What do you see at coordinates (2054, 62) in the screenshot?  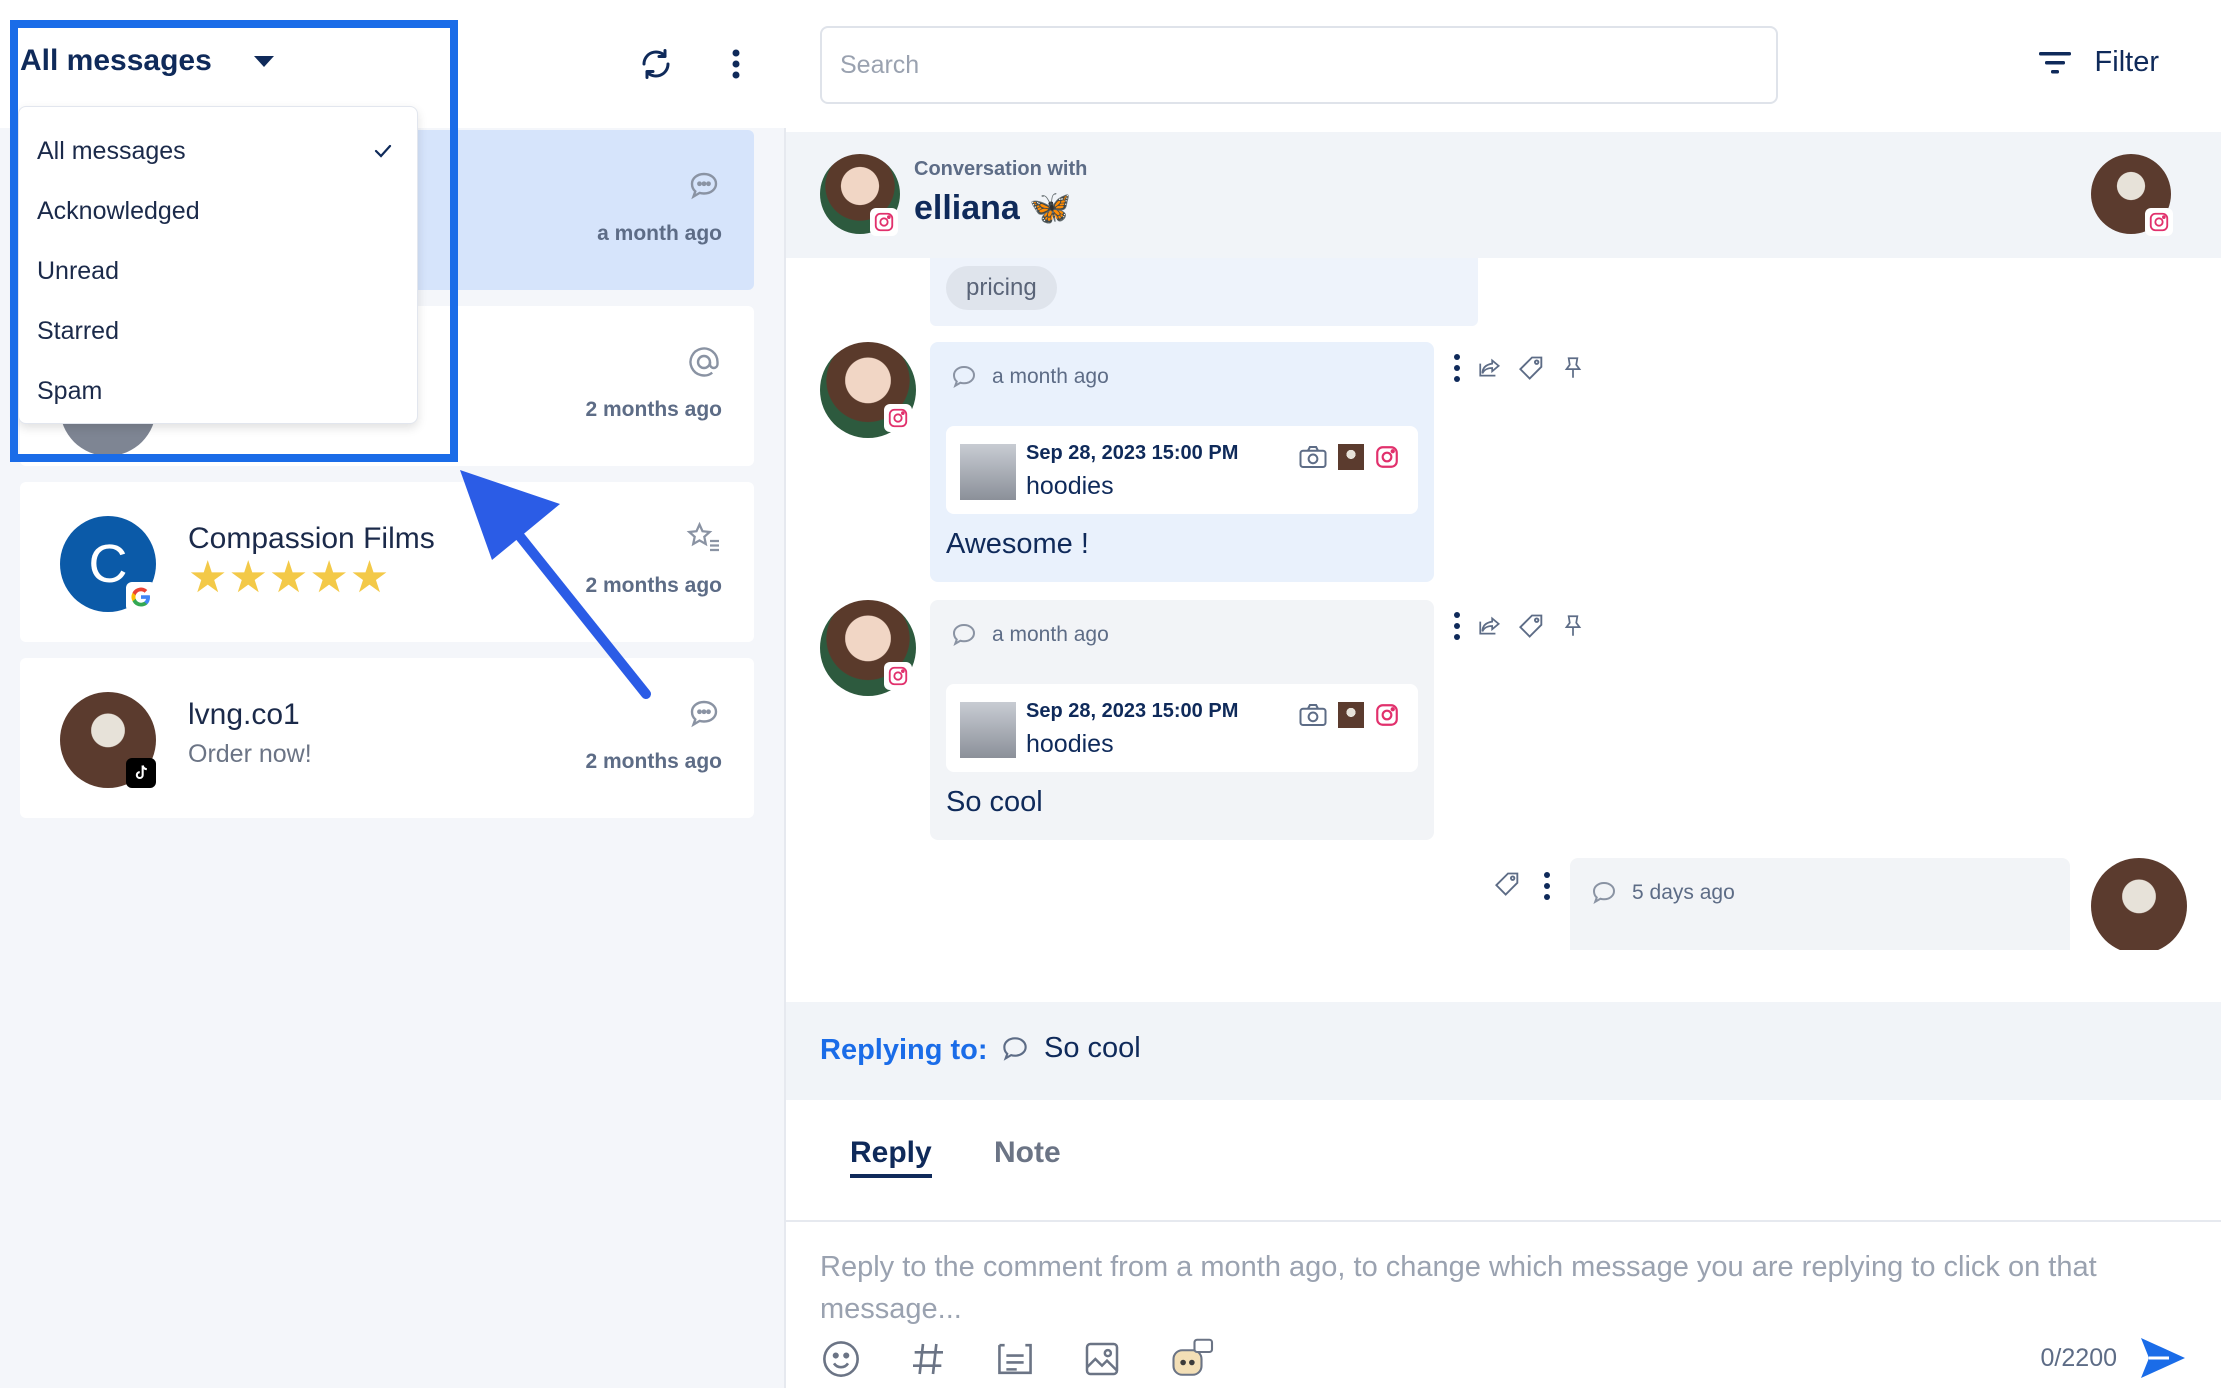 I see `filter-icon` at bounding box center [2054, 62].